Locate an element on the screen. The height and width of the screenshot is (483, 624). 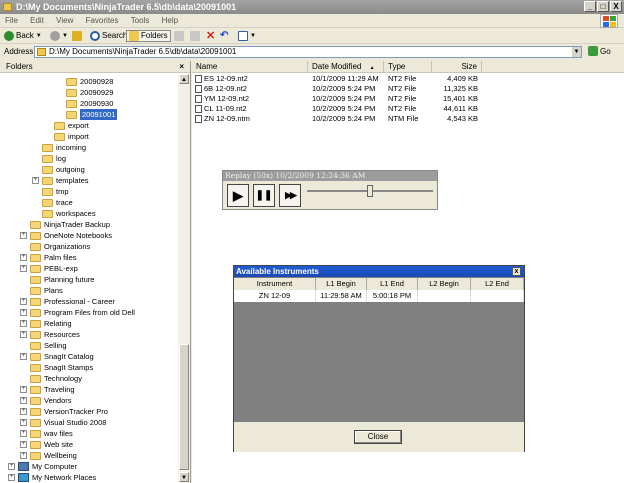
tree-item: + Vendors is located at coordinates (46, 400).